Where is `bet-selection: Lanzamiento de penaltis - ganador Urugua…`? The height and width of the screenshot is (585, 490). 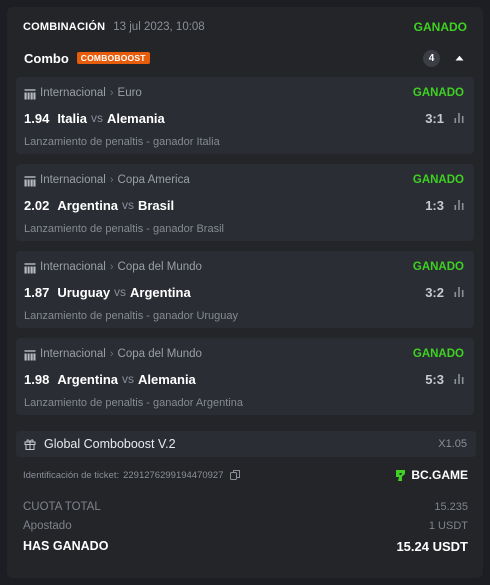
bet-selection: Lanzamiento de penaltis - ganador Urugua… is located at coordinates (131, 316).